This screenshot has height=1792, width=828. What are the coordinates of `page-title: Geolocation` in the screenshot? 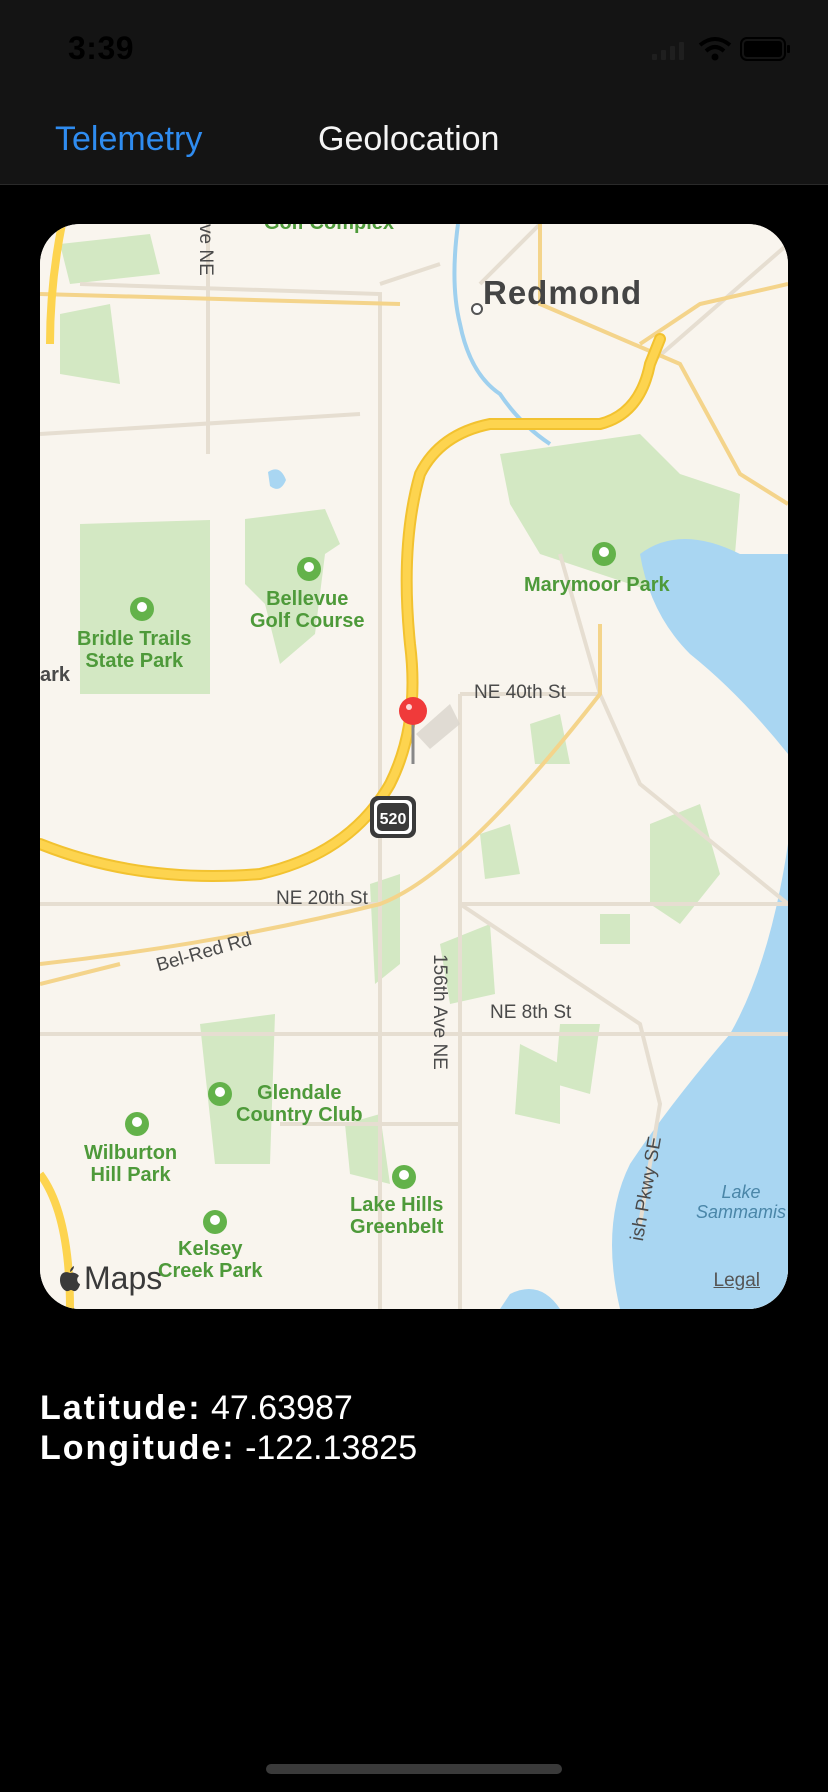 It's located at (409, 139).